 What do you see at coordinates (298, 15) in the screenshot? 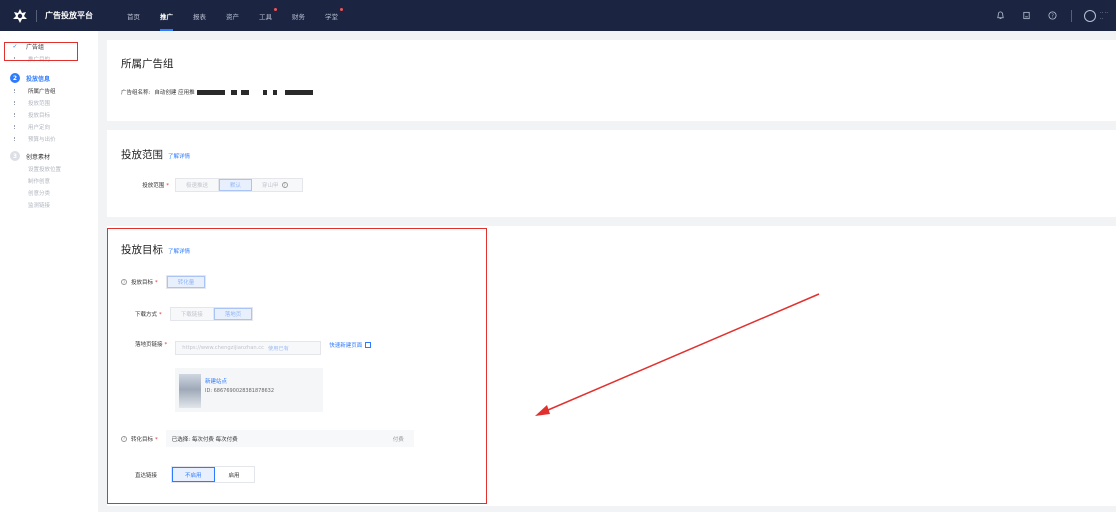
I see `nav-finance: 财务` at bounding box center [298, 15].